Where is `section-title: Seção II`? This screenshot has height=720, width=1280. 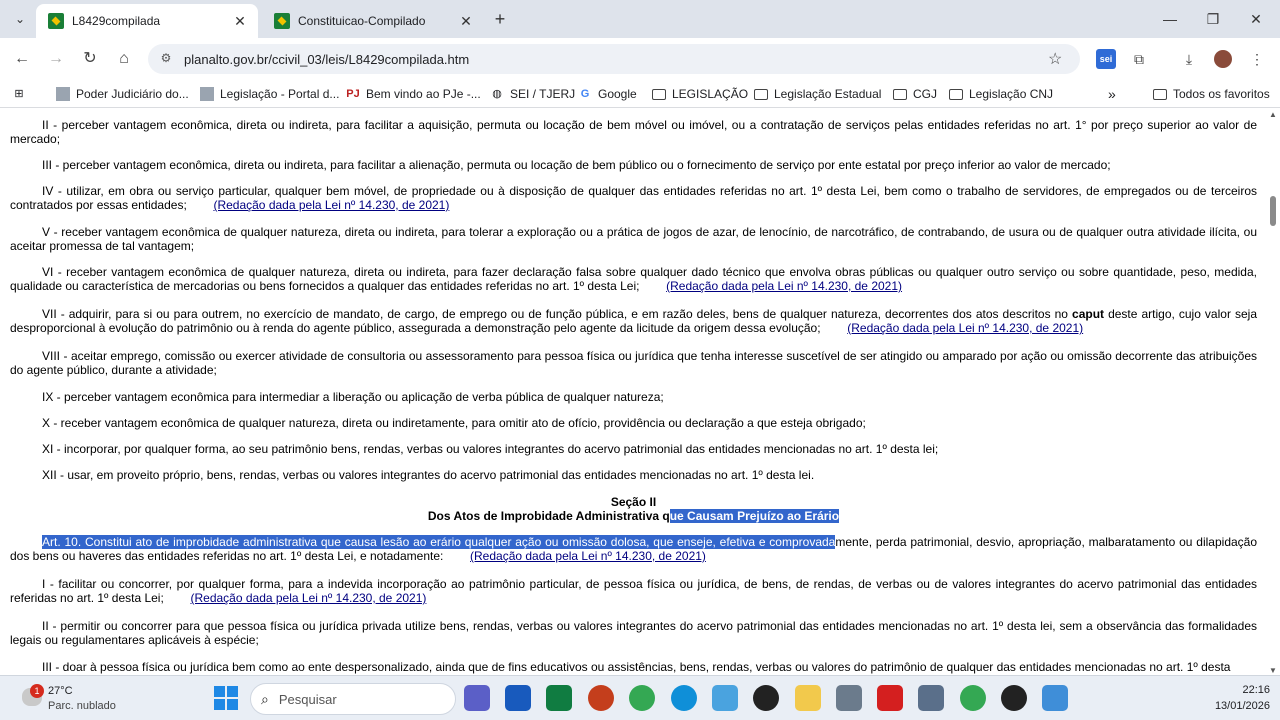
section-title: Seção II is located at coordinates (633, 502).